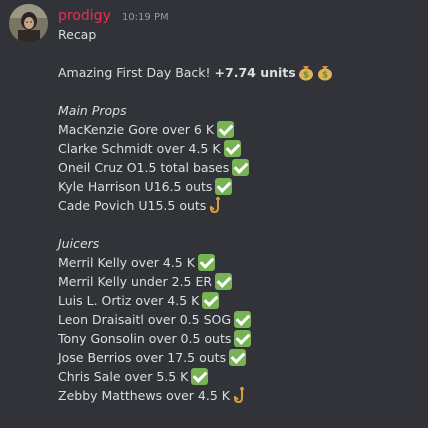 Image resolution: width=428 pixels, height=428 pixels. I want to click on message-timestamp: 10:19 PM, so click(145, 17).